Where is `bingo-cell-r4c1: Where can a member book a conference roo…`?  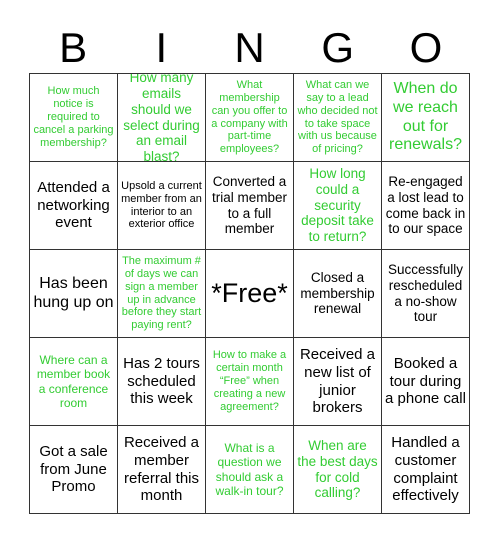 bingo-cell-r4c1: Where can a member book a conference roo… is located at coordinates (74, 382).